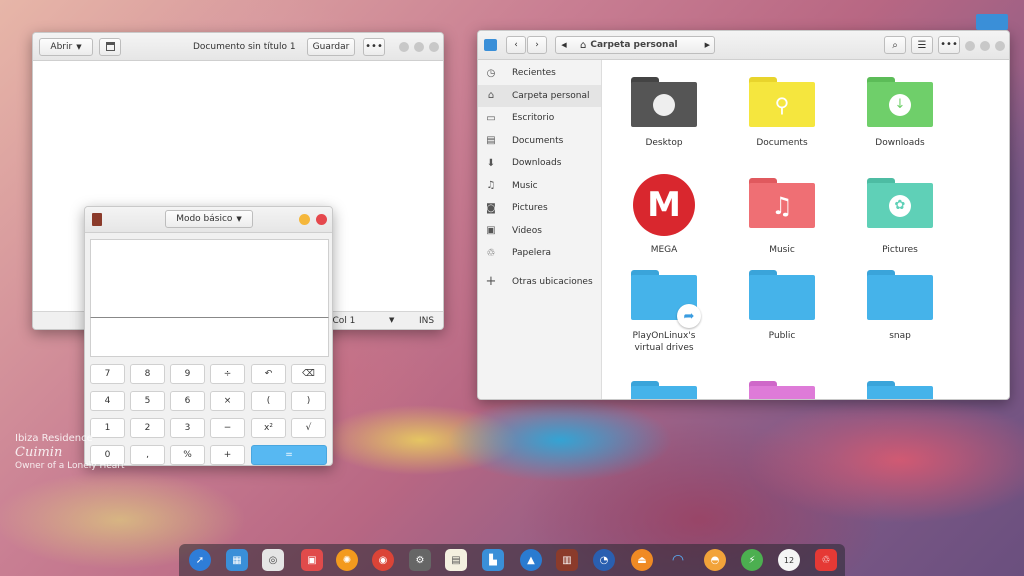 Image resolution: width=1024 pixels, height=576 pixels. Describe the element at coordinates (552, 281) in the screenshot. I see `sidebar-item-label: Otras ubicaciones` at that location.